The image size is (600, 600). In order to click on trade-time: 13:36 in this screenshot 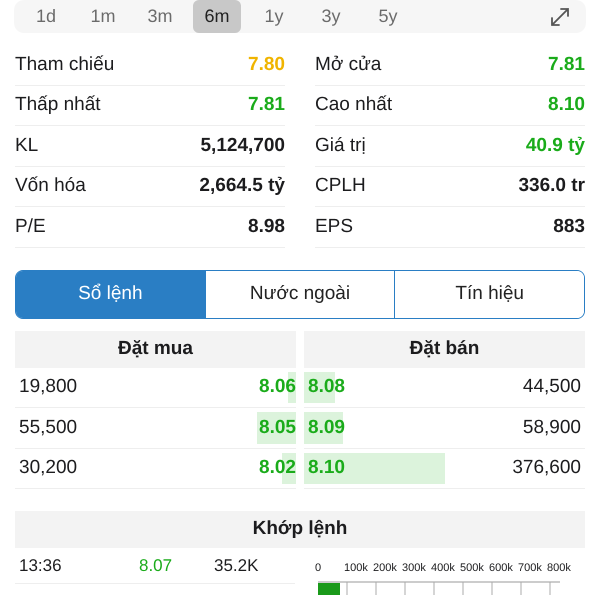, I will do `click(41, 565)`.